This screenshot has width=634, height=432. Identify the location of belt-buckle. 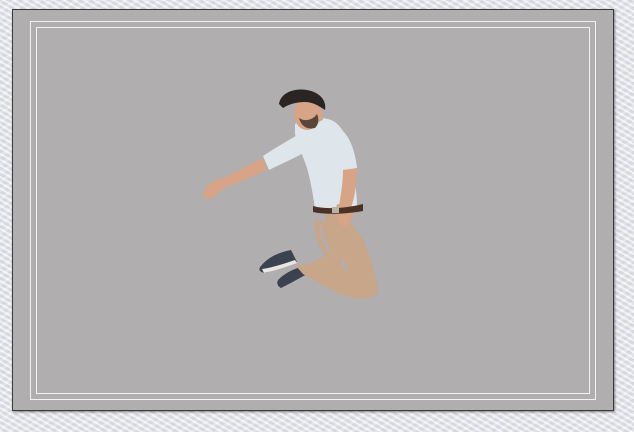
(335, 210).